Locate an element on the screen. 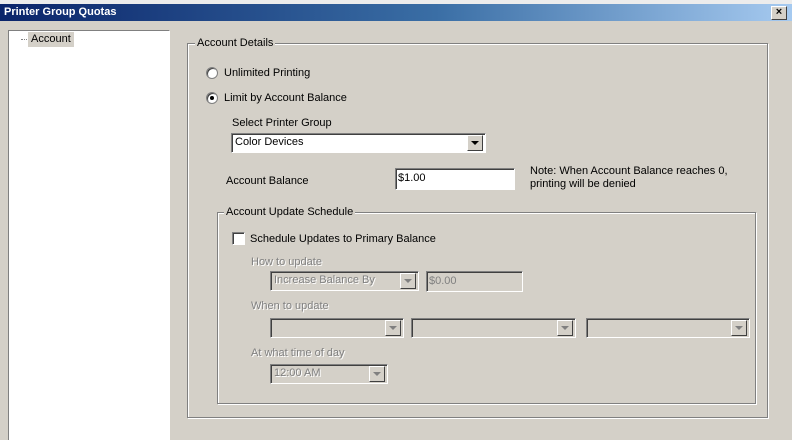 The image size is (792, 440). radio-selected-dot is located at coordinates (212, 98).